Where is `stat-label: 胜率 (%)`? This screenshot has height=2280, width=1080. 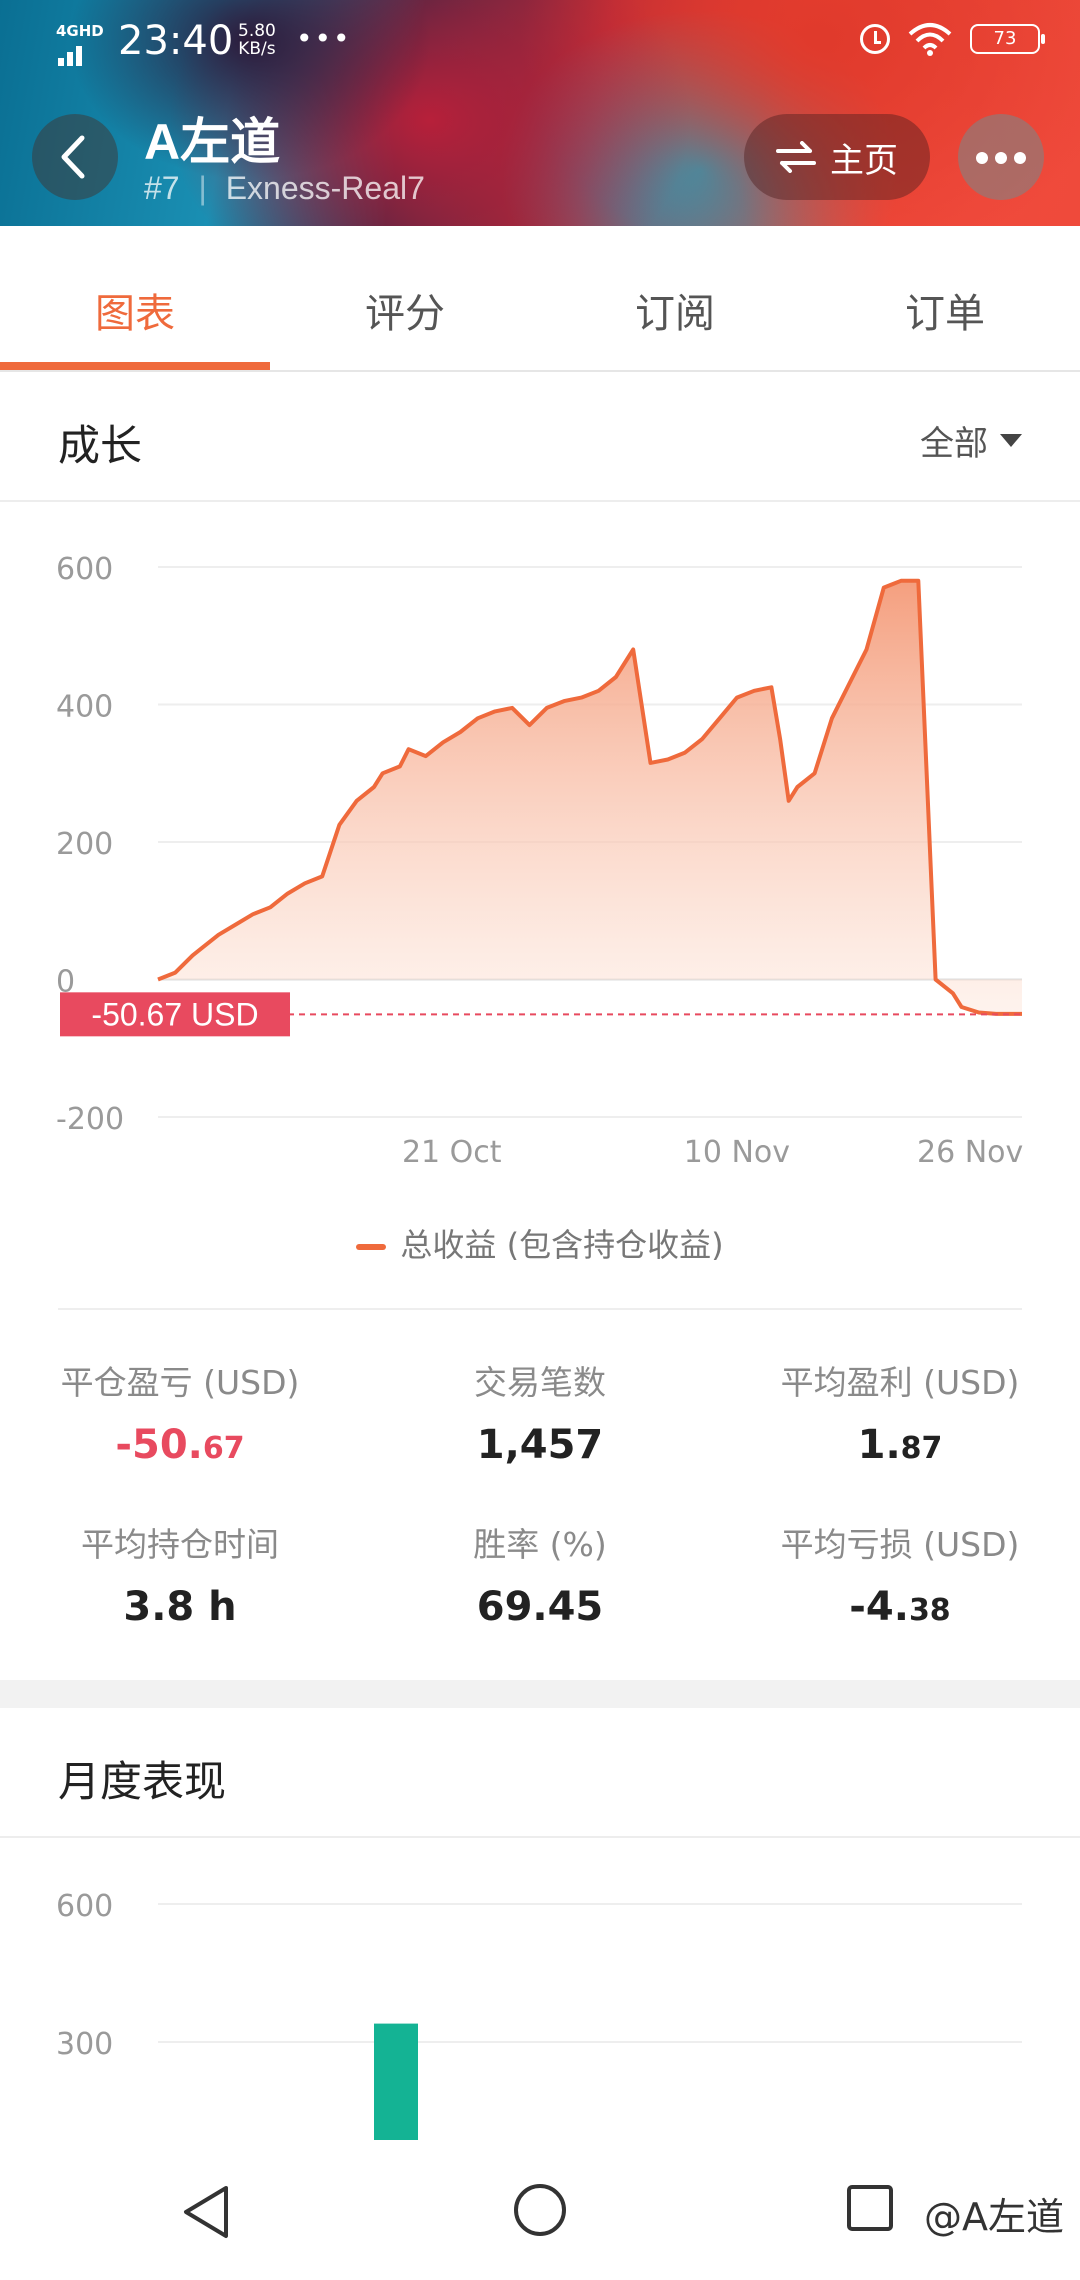 stat-label: 胜率 (%) is located at coordinates (540, 1544).